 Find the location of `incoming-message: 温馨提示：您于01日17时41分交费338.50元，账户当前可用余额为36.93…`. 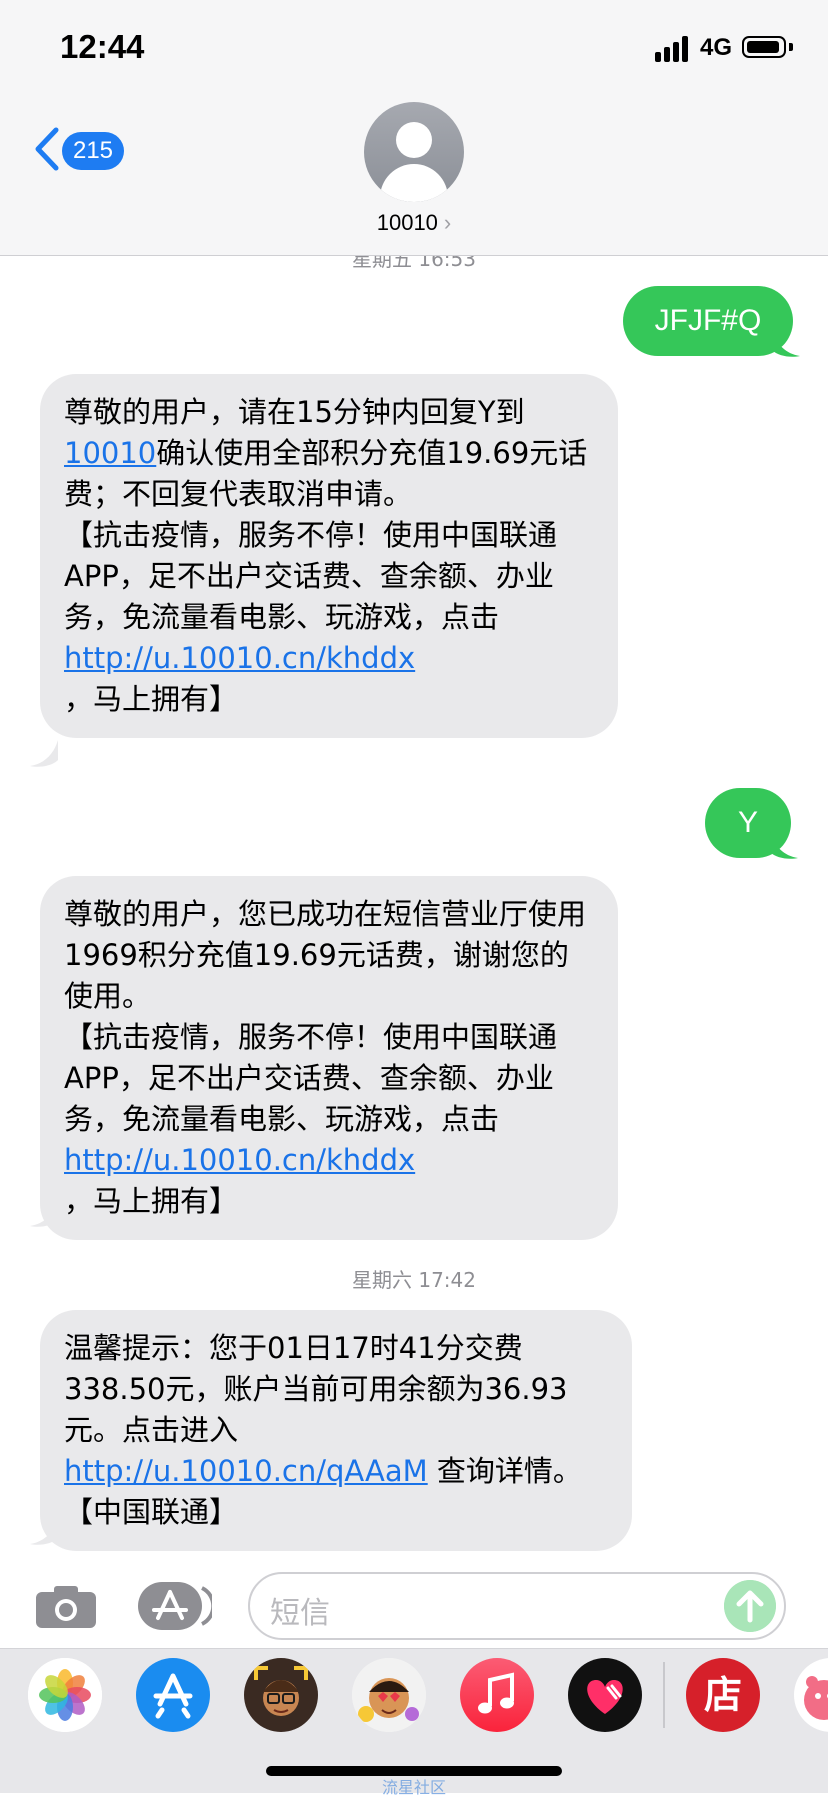

incoming-message: 温馨提示：您于01日17时41分交费338.50元，账户当前可用余额为36.93… is located at coordinates (336, 1430).